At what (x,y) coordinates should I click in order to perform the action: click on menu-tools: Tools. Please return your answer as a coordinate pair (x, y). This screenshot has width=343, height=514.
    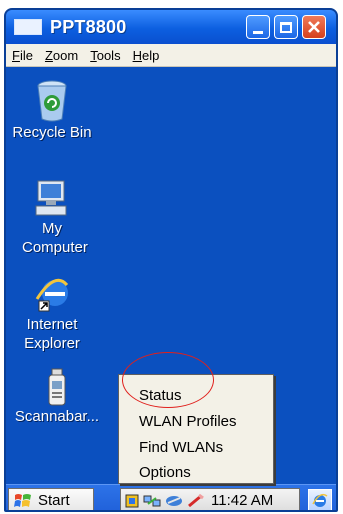
    Looking at the image, I should click on (105, 55).